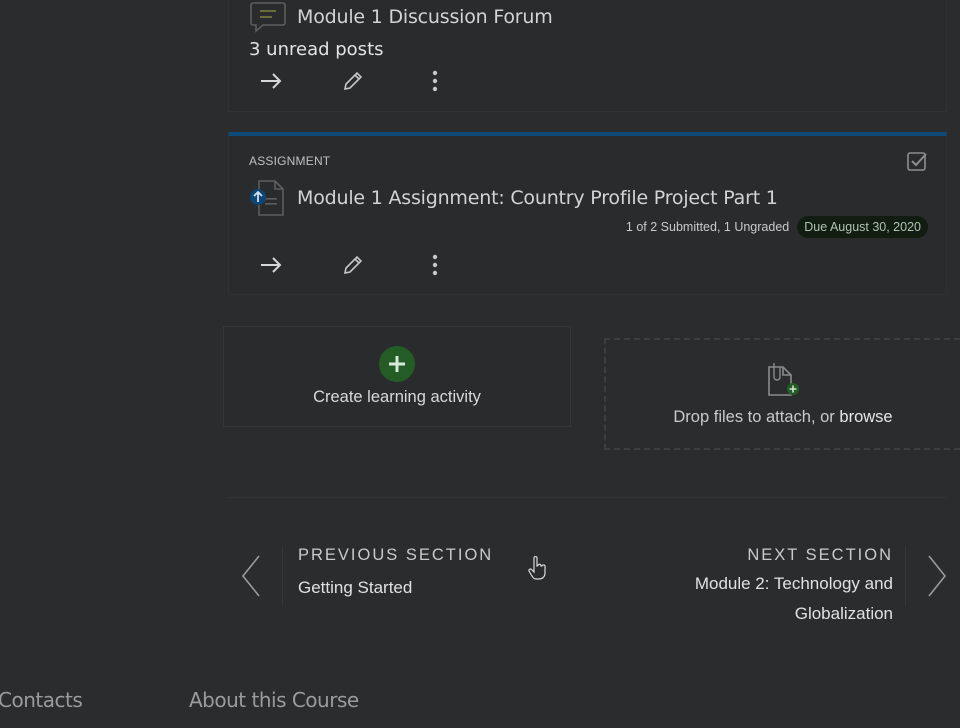 The width and height of the screenshot is (960, 728). I want to click on chevron-left-icon, so click(251, 576).